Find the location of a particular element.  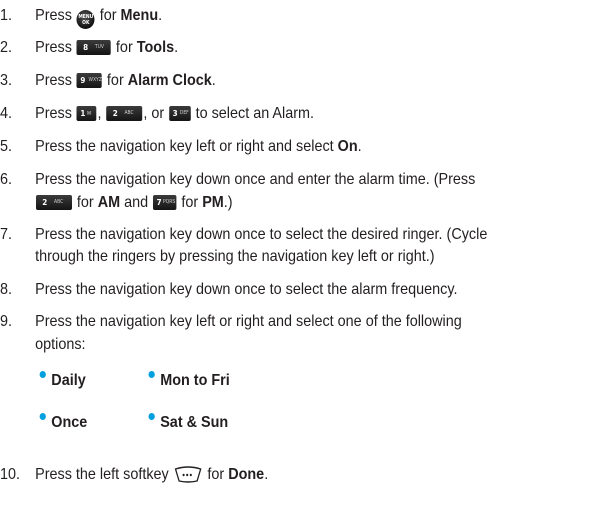

step-target: PM is located at coordinates (213, 202).